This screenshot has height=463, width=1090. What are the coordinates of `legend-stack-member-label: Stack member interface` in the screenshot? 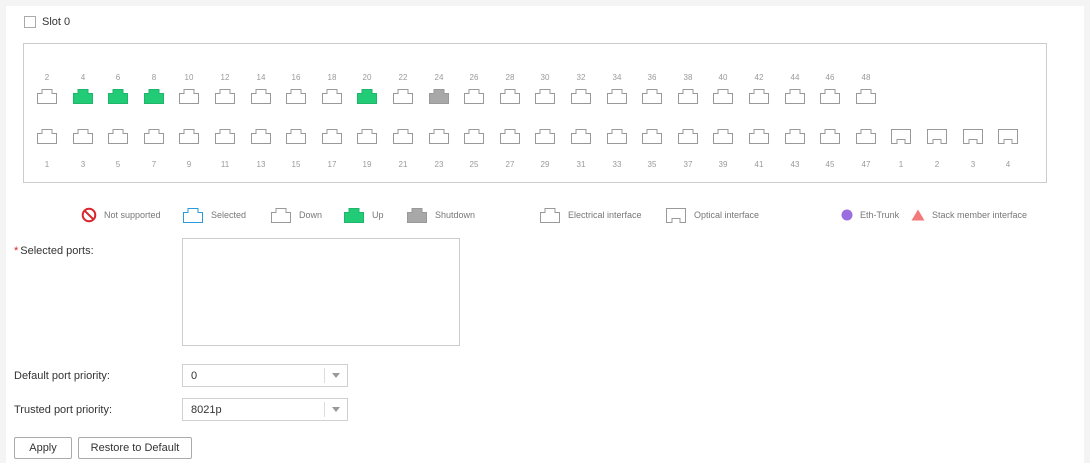 It's located at (980, 215).